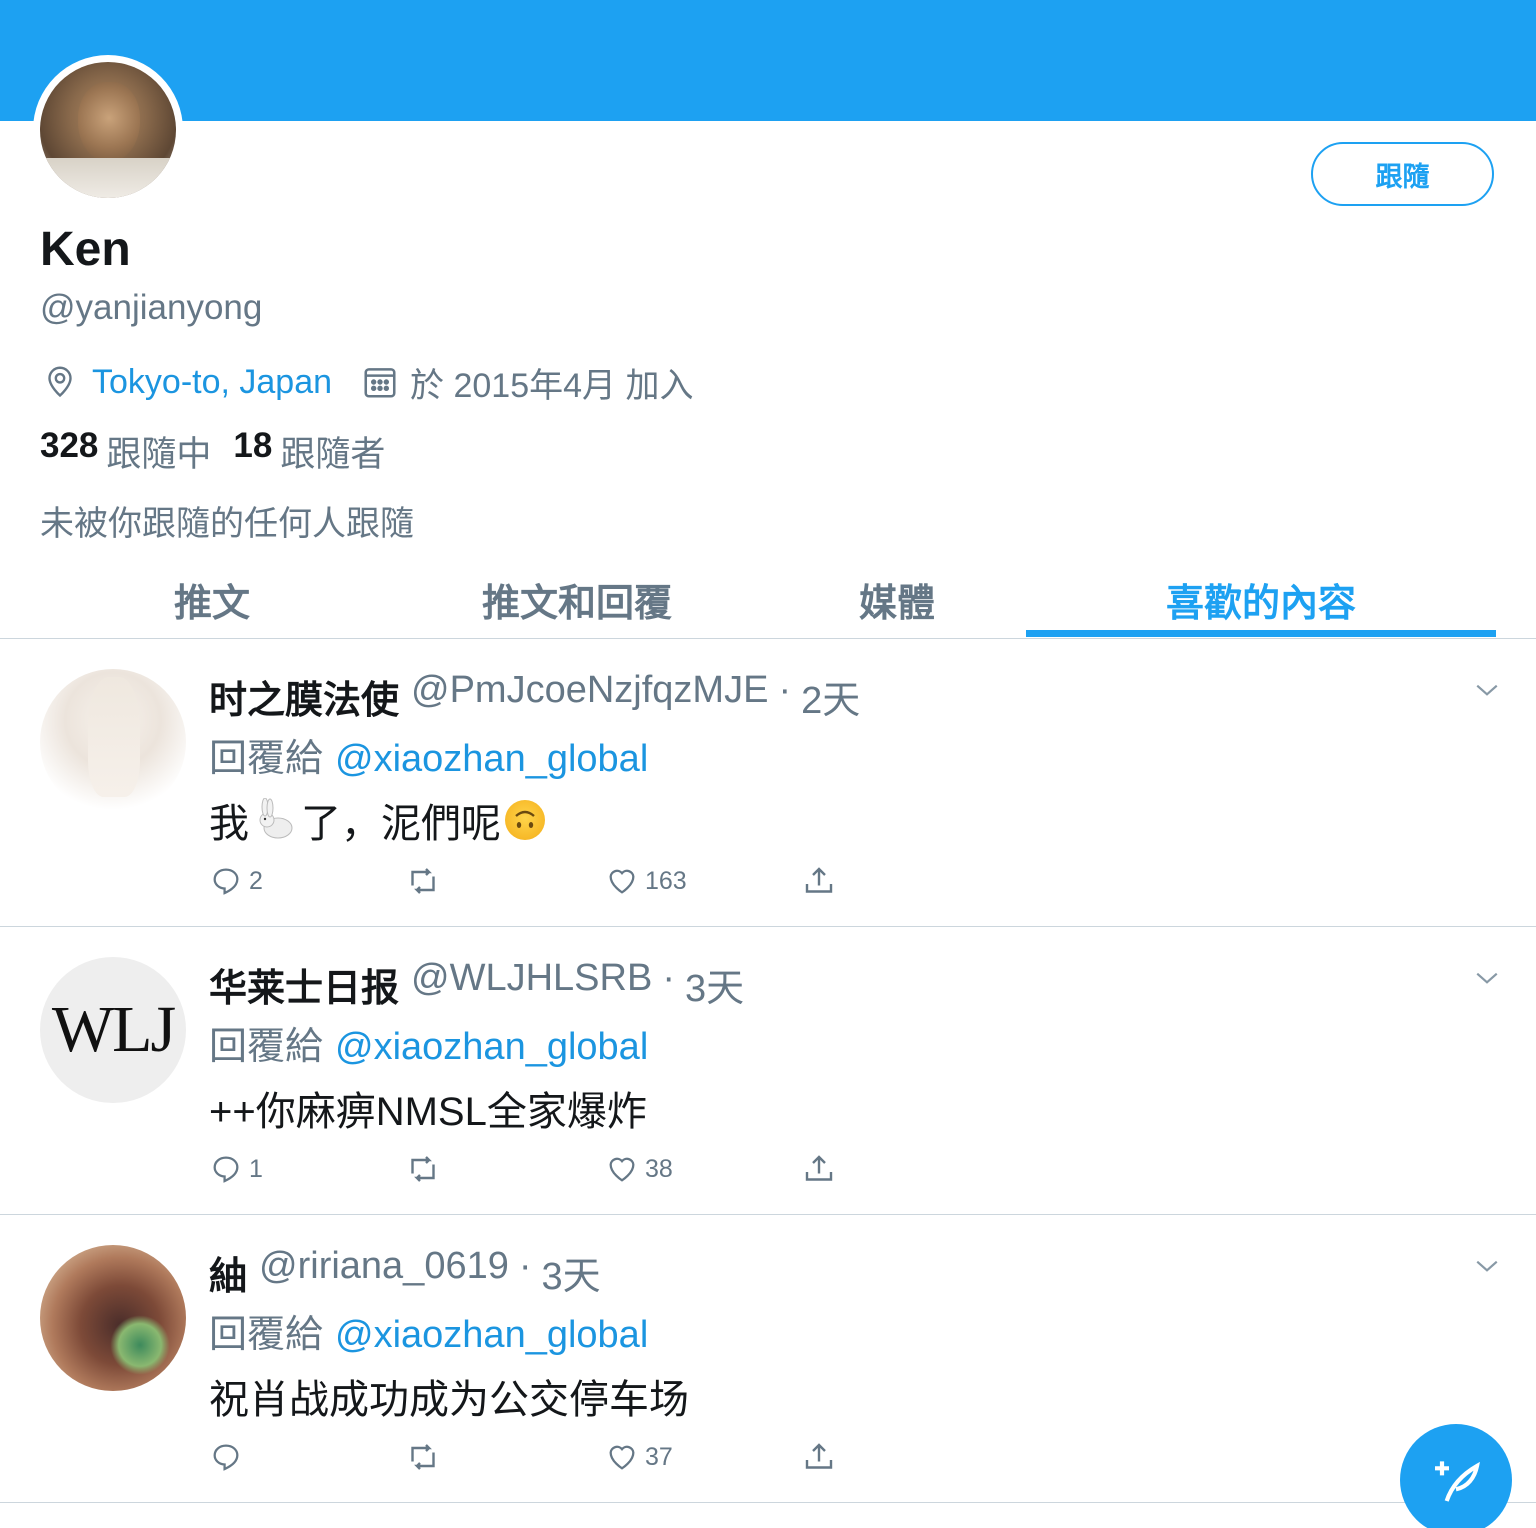 This screenshot has height=1528, width=1536. I want to click on following-count-link: 328 跟隨中, so click(125, 451).